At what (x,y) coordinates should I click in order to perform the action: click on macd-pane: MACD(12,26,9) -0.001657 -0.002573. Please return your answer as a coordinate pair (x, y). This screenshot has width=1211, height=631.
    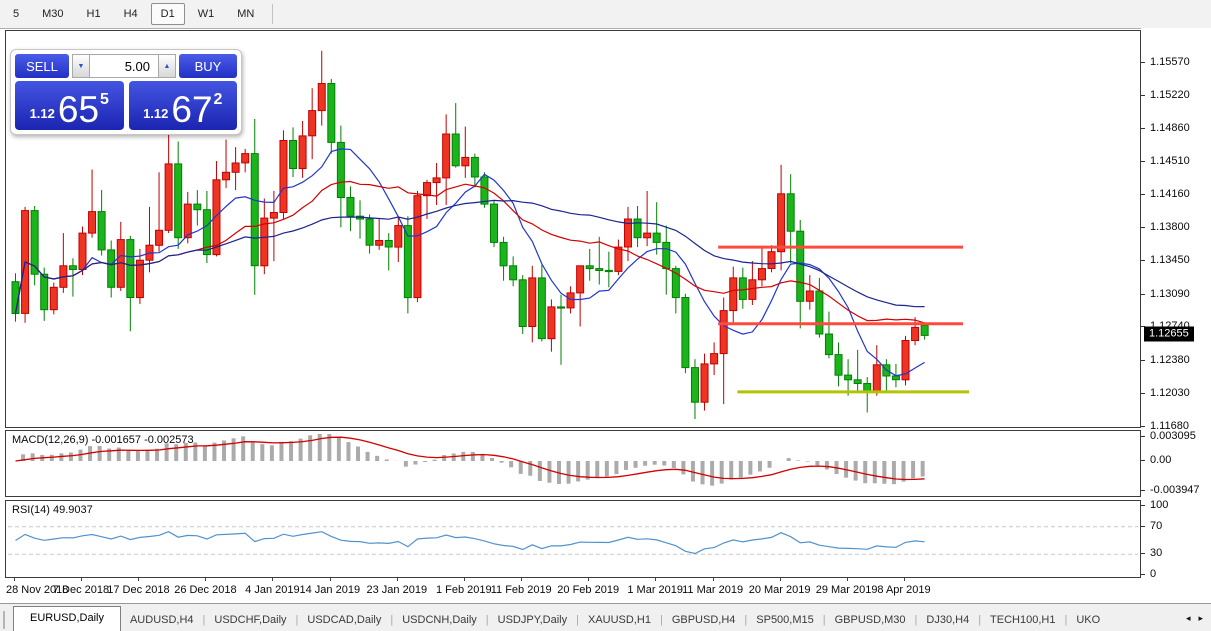
    Looking at the image, I should click on (573, 463).